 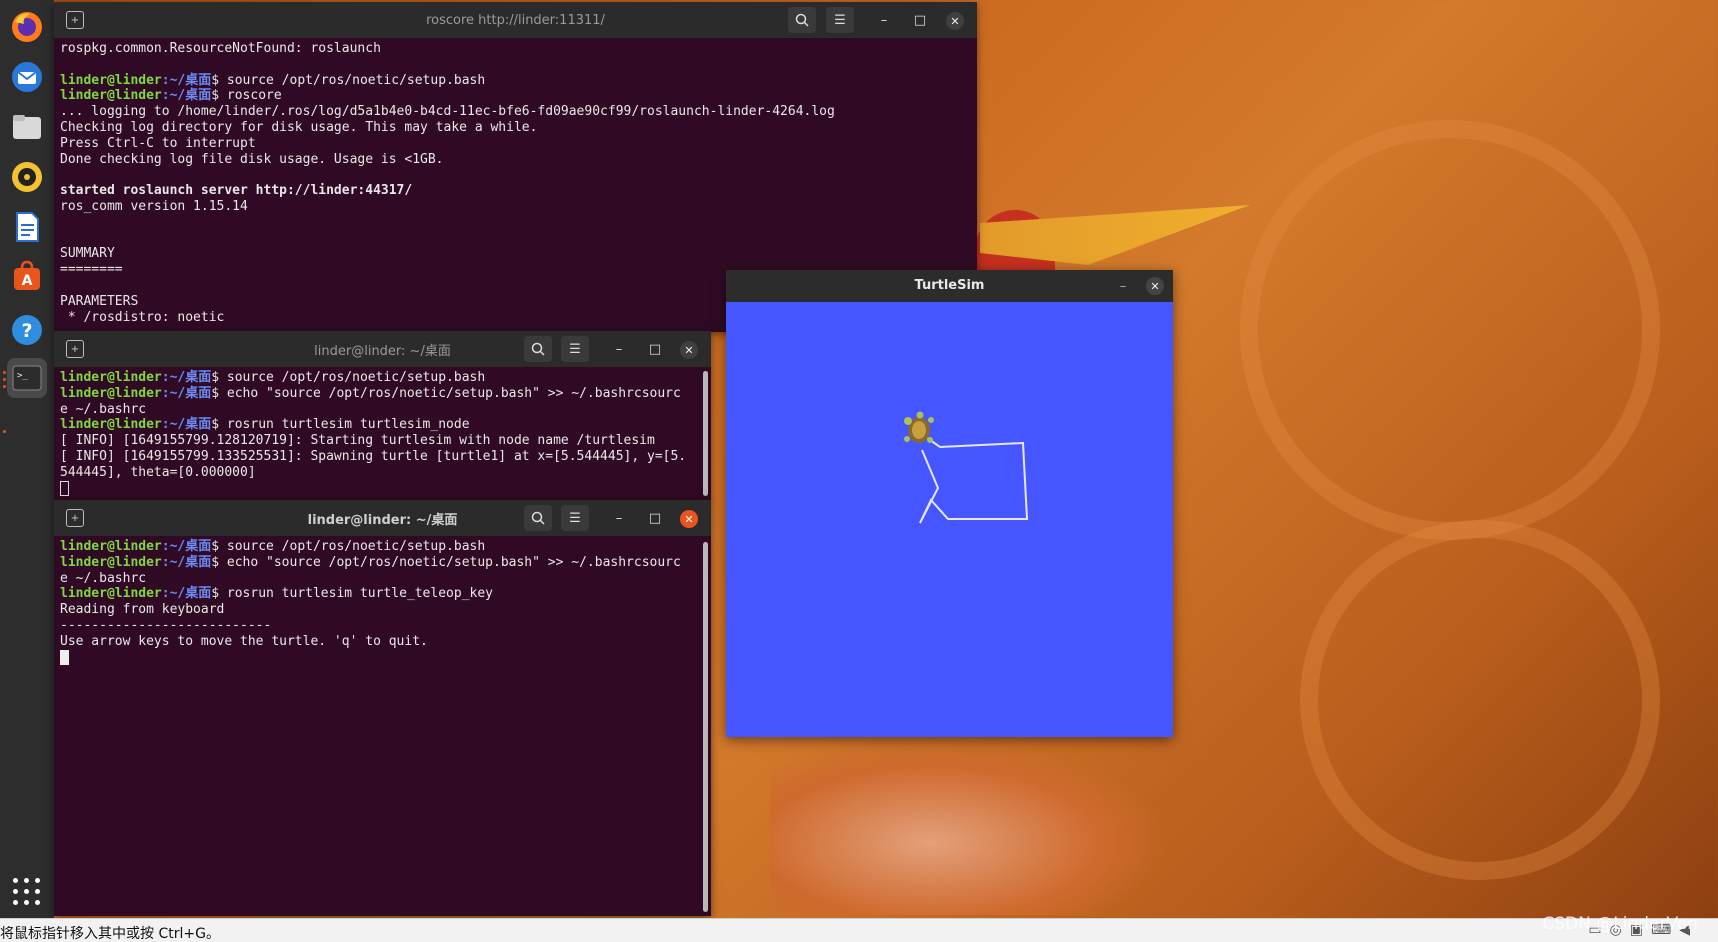 What do you see at coordinates (99, 301) in the screenshot?
I see `line-text: PARAMETERS` at bounding box center [99, 301].